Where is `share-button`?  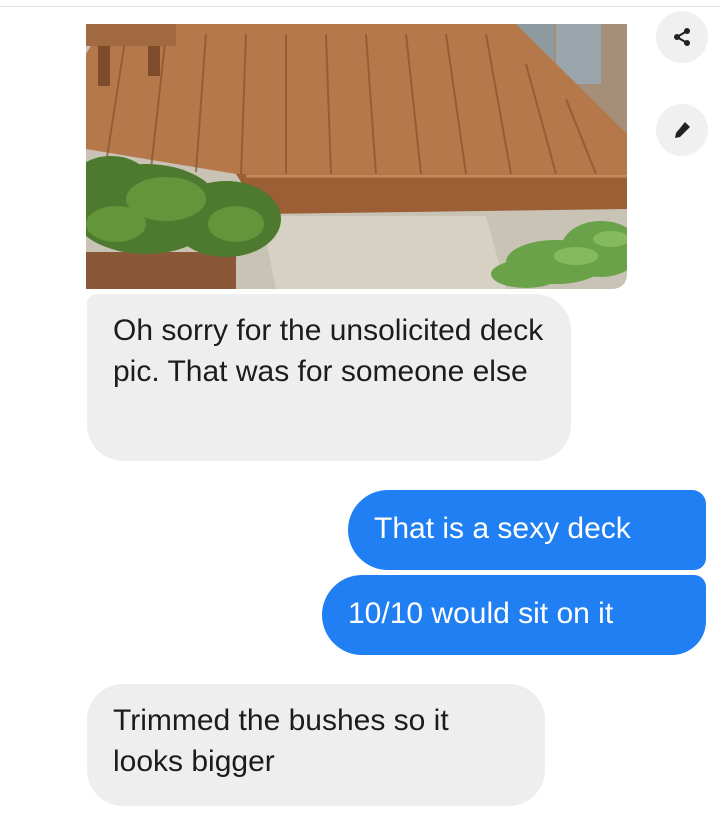 share-button is located at coordinates (682, 37).